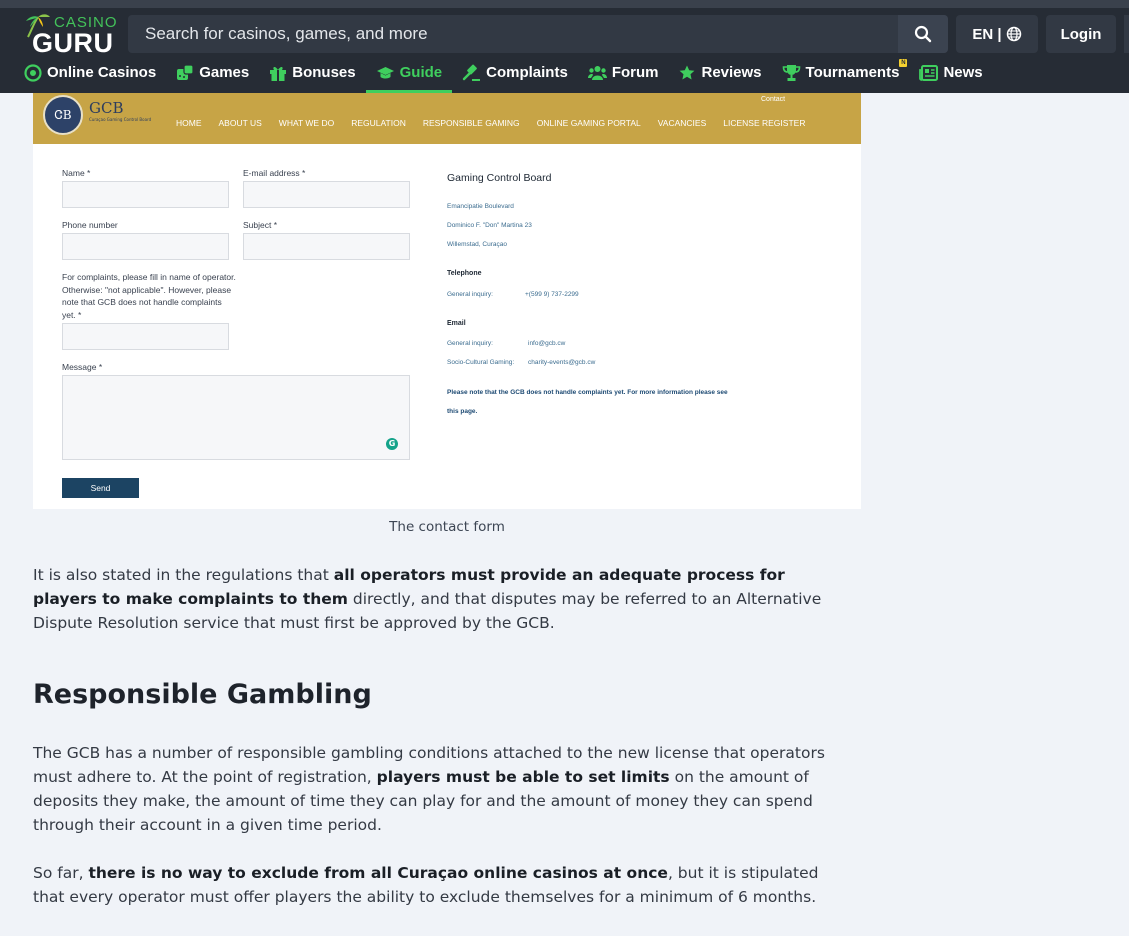  I want to click on email-heading: Email, so click(456, 323).